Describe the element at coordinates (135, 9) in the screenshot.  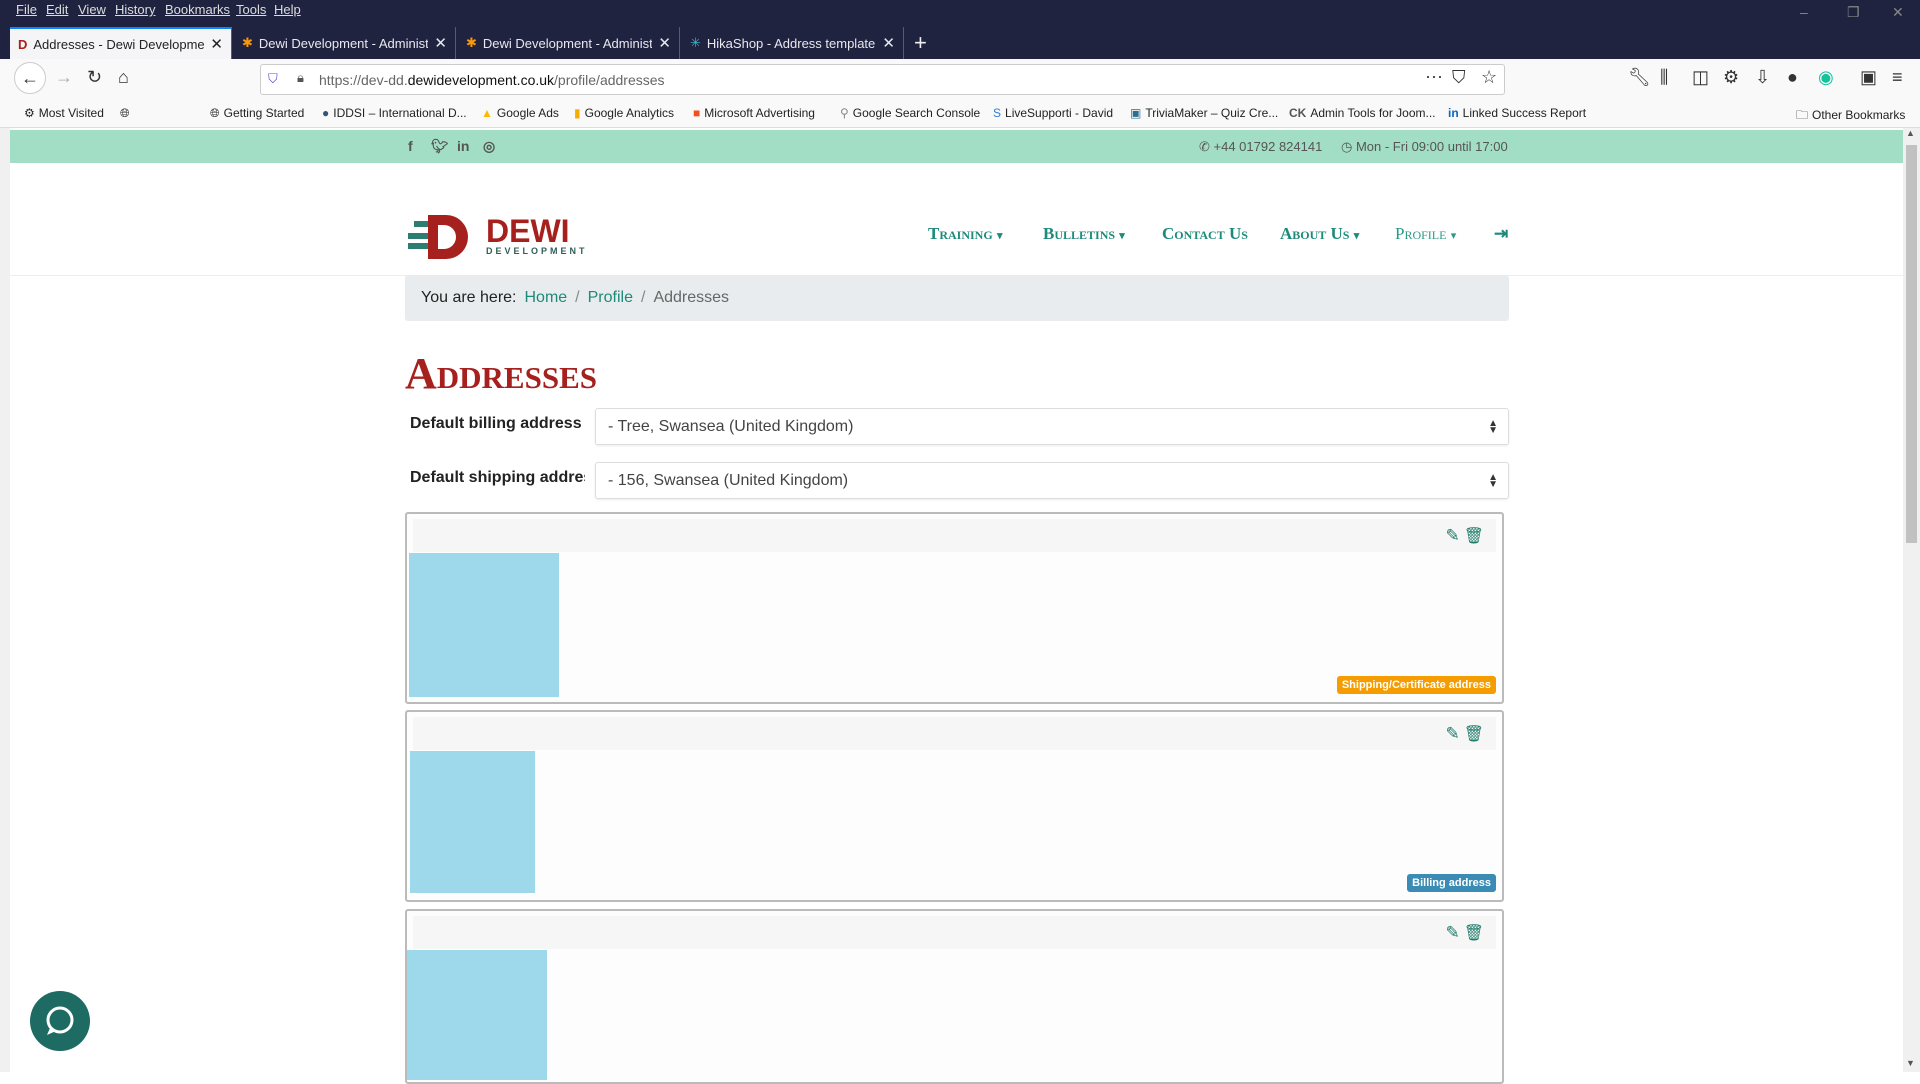
I see `menu-history: History` at that location.